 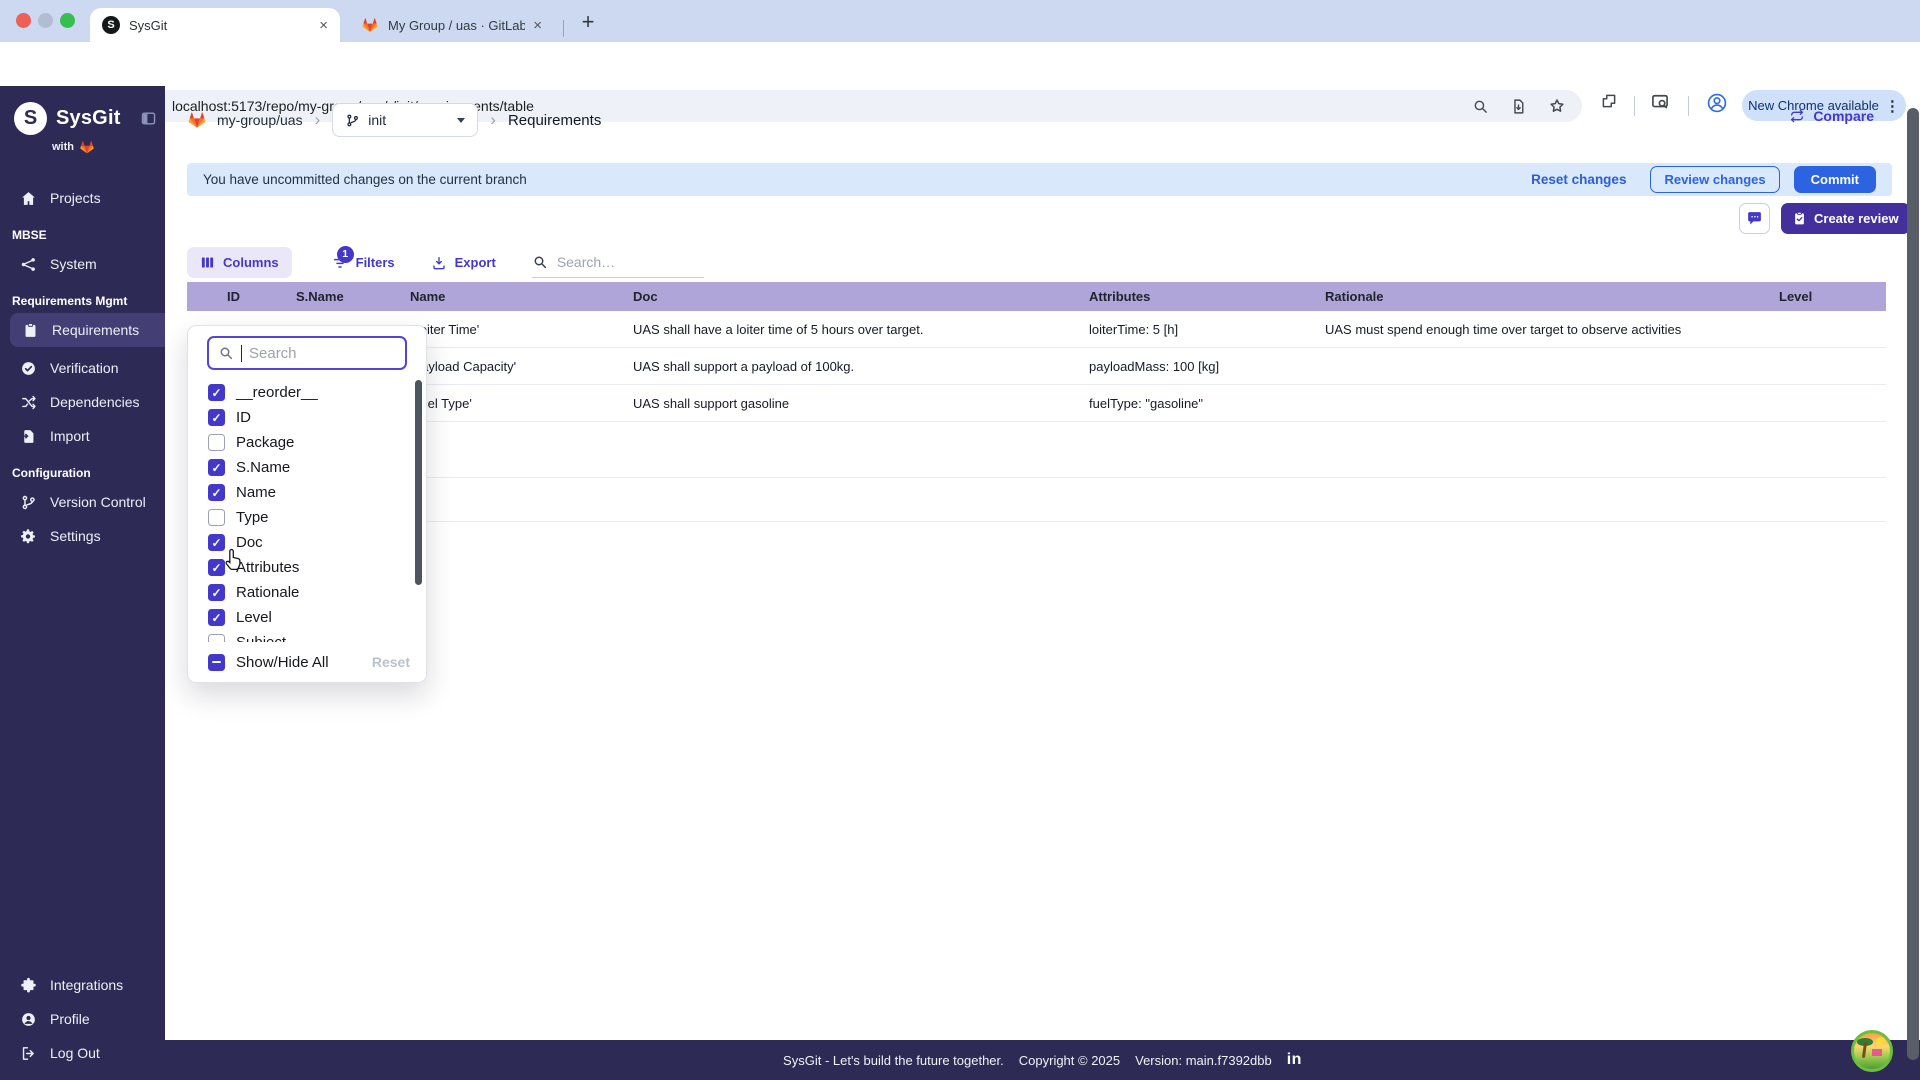 I want to click on linkedin-icon: in, so click(x=1294, y=1060).